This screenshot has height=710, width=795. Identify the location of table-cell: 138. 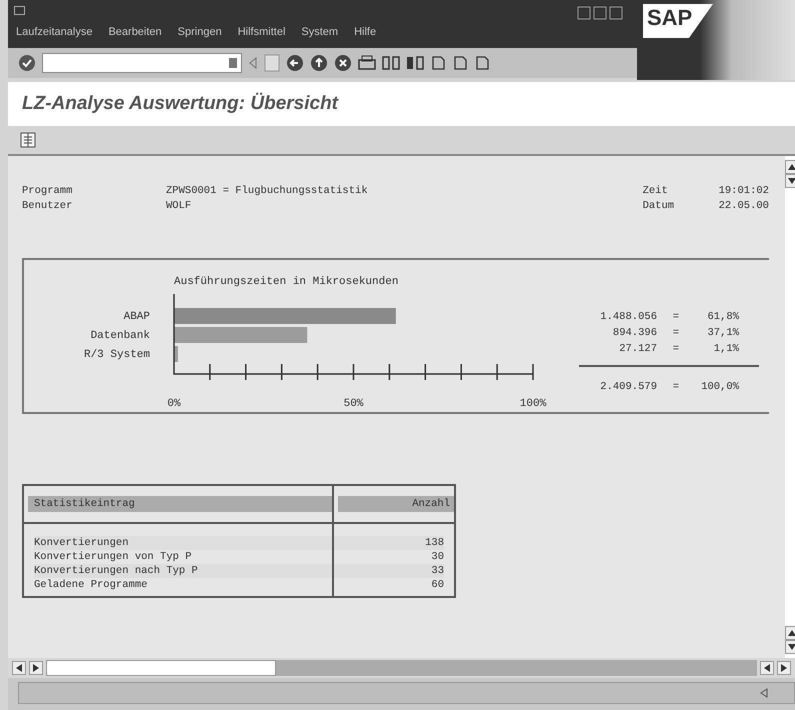
(389, 543).